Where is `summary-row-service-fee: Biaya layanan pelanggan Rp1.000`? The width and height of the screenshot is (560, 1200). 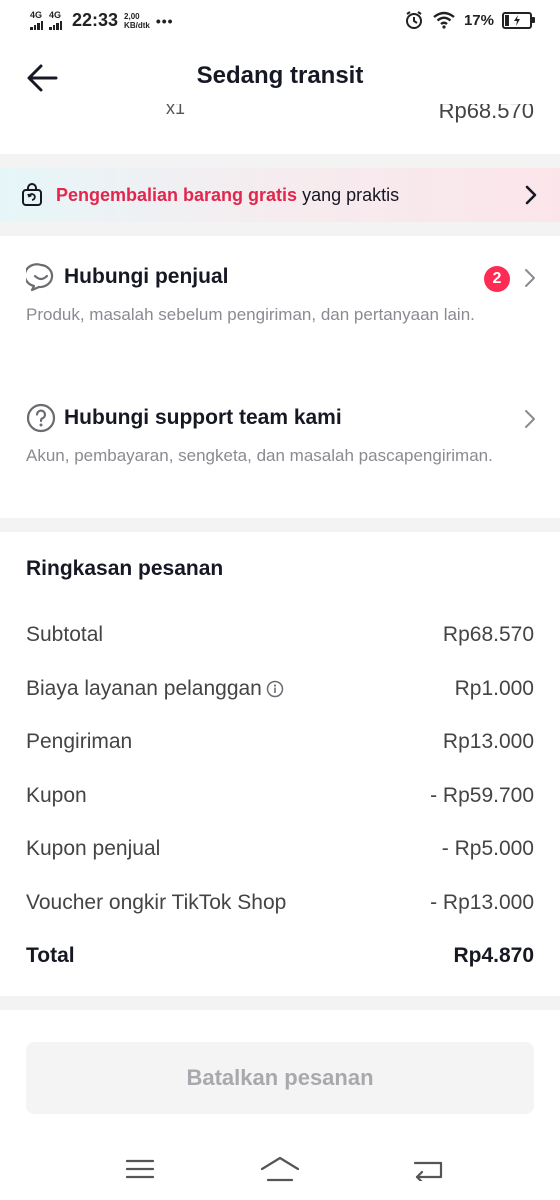
summary-row-service-fee: Biaya layanan pelanggan Rp1.000 is located at coordinates (280, 689).